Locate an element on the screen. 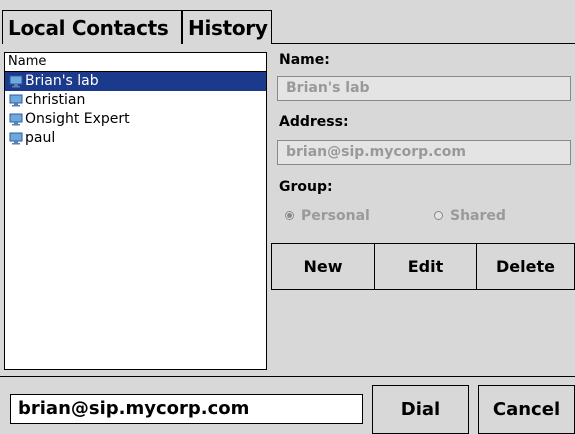  radio-personal: Personal is located at coordinates (326, 216).